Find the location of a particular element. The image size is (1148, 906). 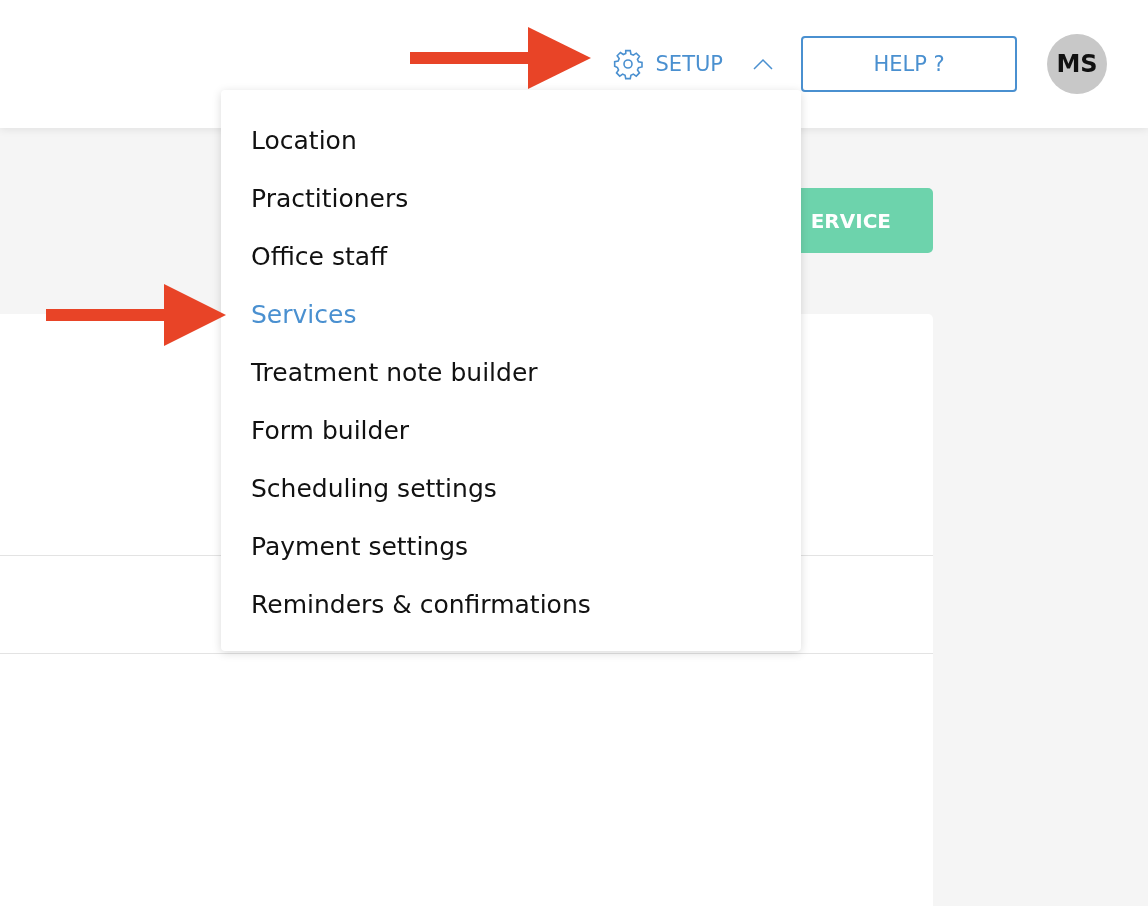

menu-item: Form builder is located at coordinates (330, 430).